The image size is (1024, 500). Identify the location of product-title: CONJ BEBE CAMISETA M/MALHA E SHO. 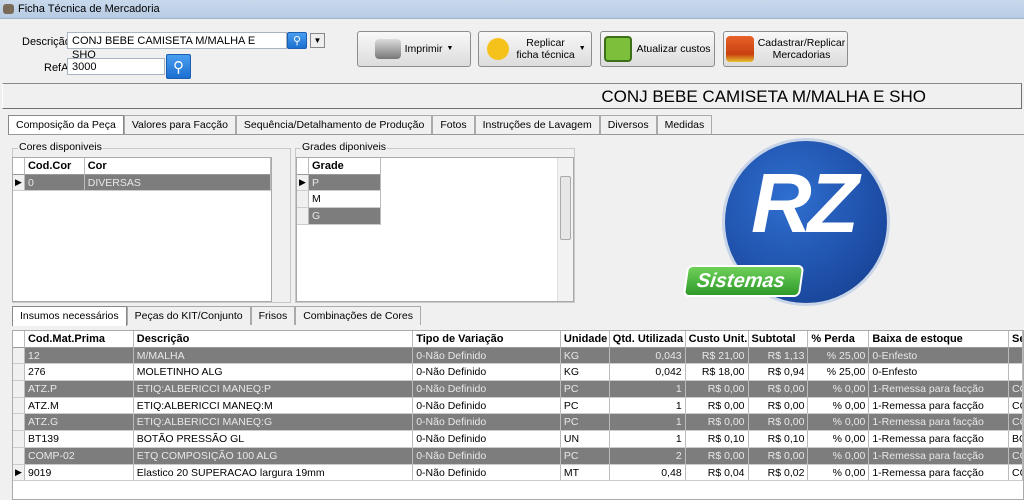
(763, 96).